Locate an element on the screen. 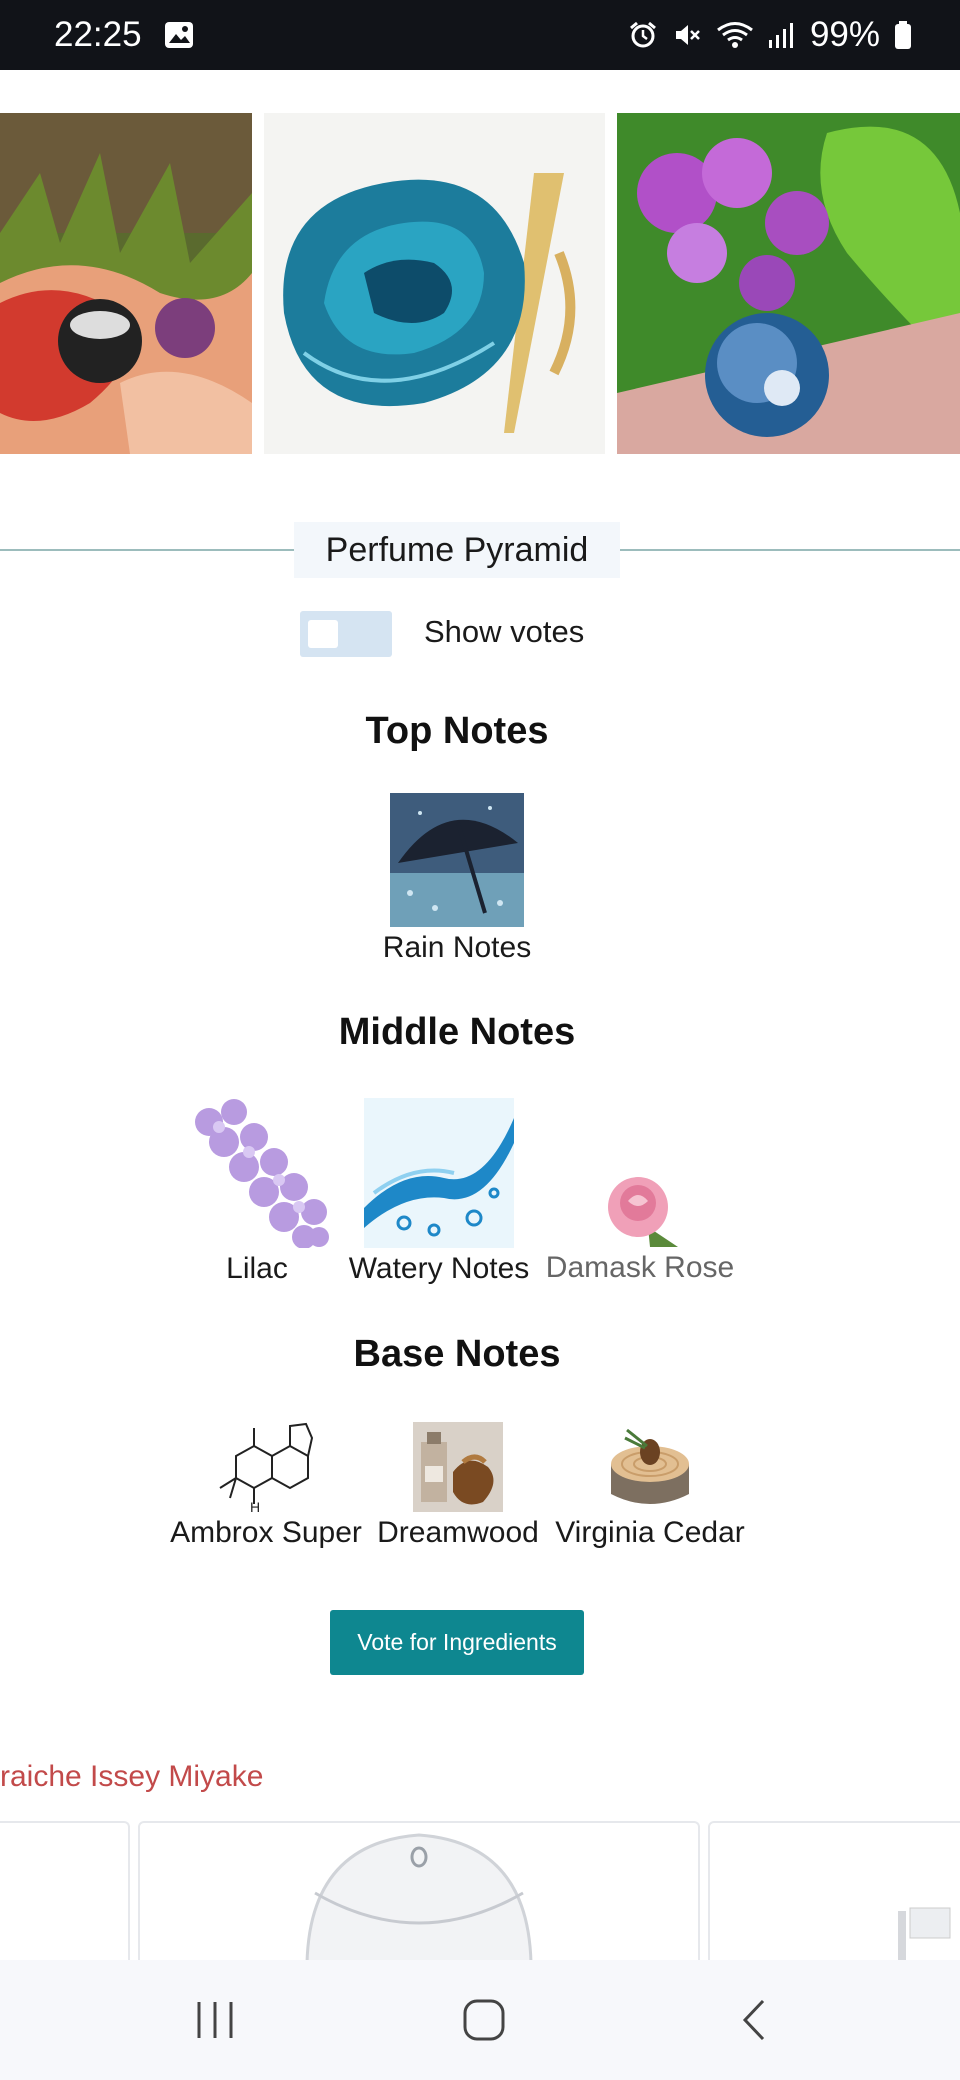 This screenshot has height=2080, width=960. signal-icon is located at coordinates (782, 35).